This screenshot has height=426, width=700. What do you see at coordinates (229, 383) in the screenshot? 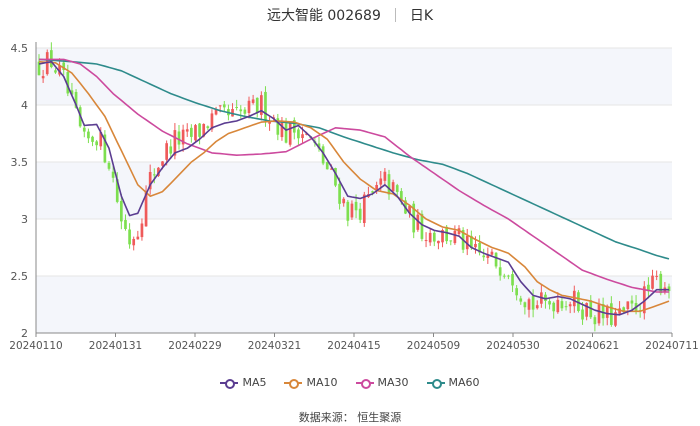
I see `ma5-swatch` at bounding box center [229, 383].